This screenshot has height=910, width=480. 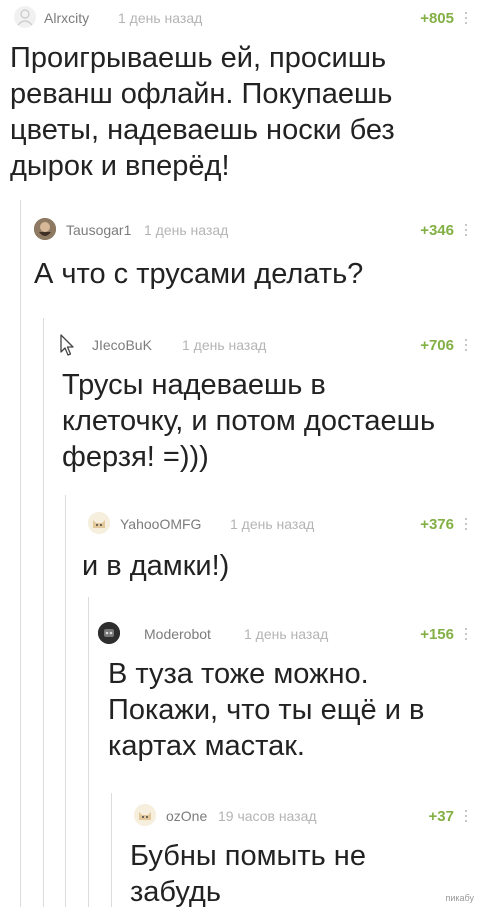 What do you see at coordinates (156, 566) in the screenshot?
I see `comment-text: и в дамки!)` at bounding box center [156, 566].